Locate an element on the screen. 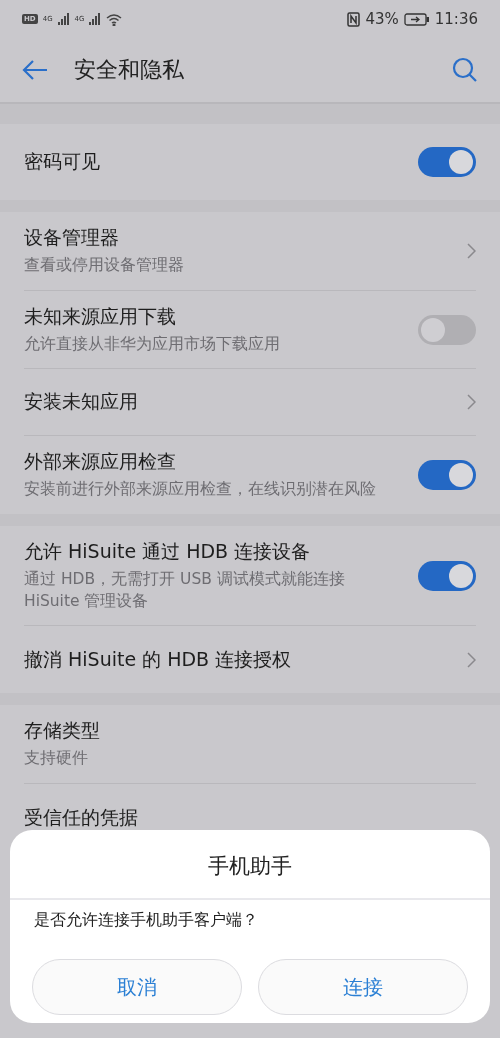  setting-title: 受信任的凭据 is located at coordinates (81, 817).